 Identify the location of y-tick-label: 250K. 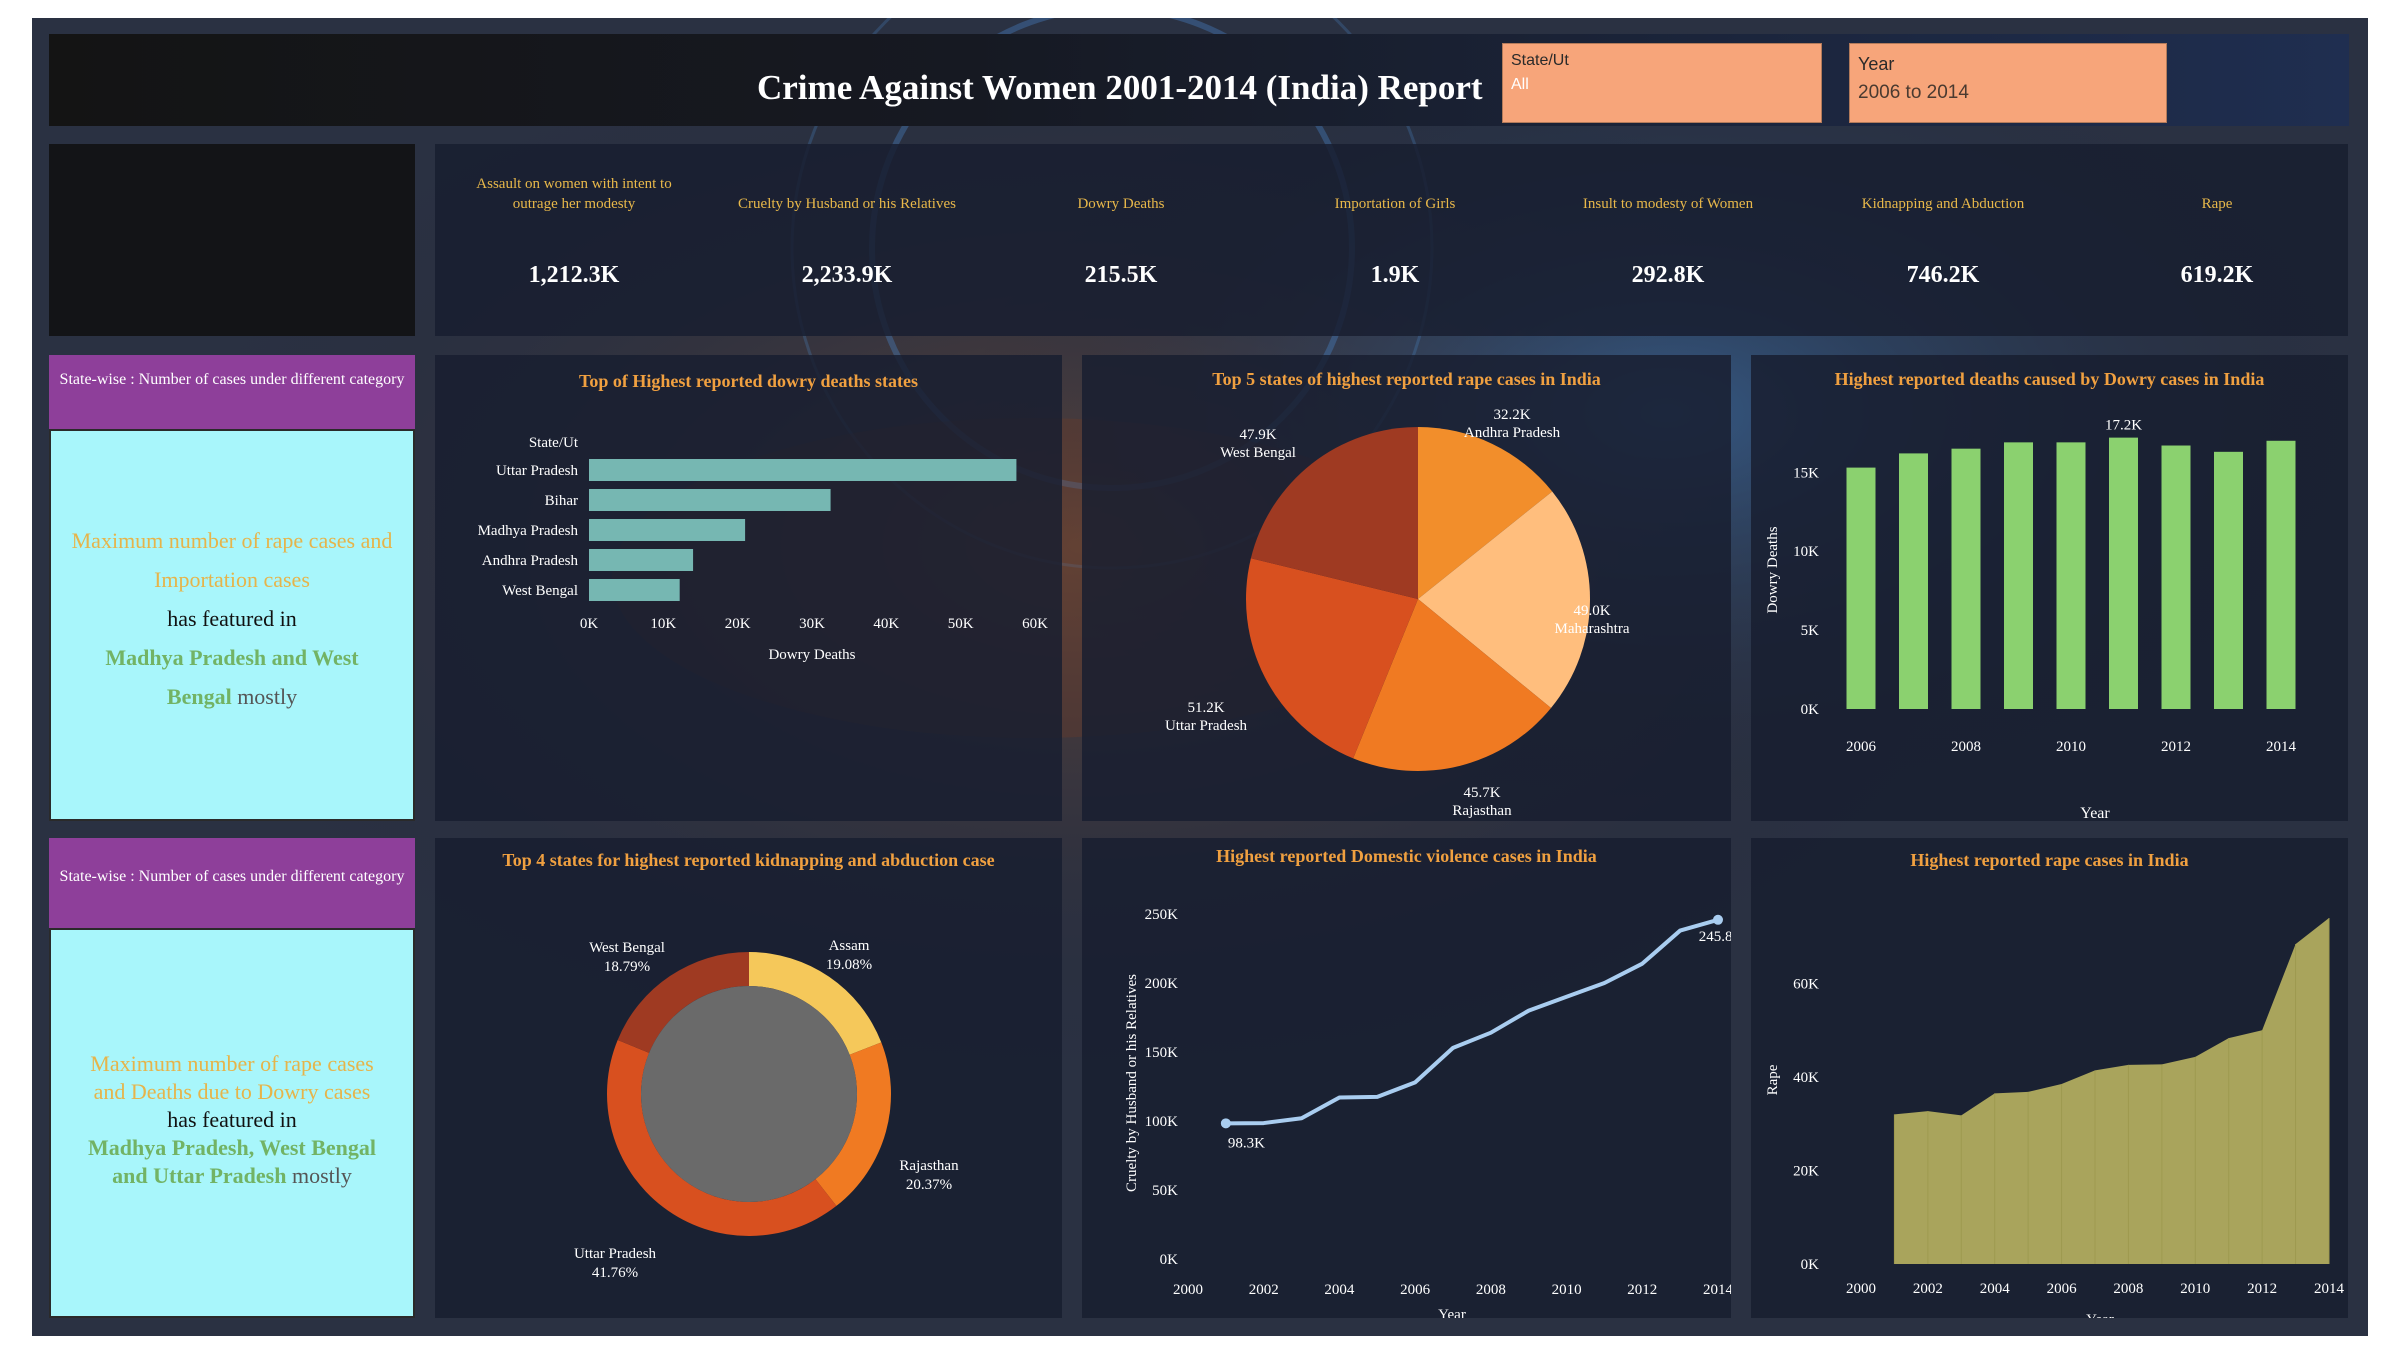
(1162, 915).